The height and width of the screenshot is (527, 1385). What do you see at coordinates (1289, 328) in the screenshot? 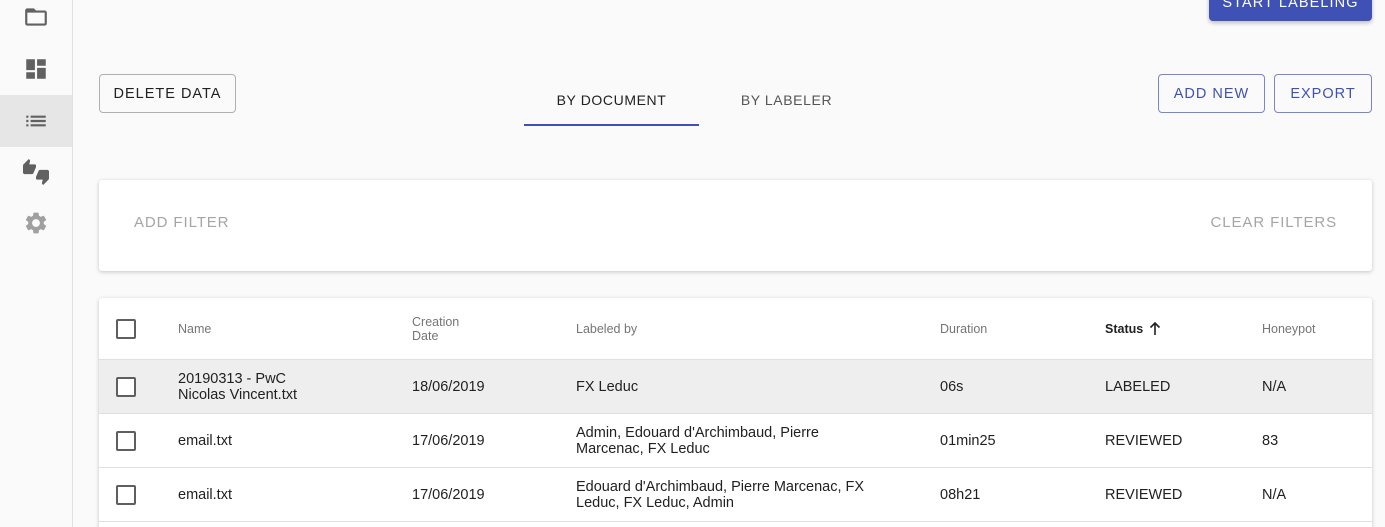
I see `column-header-honeypot-label: Honeypot` at bounding box center [1289, 328].